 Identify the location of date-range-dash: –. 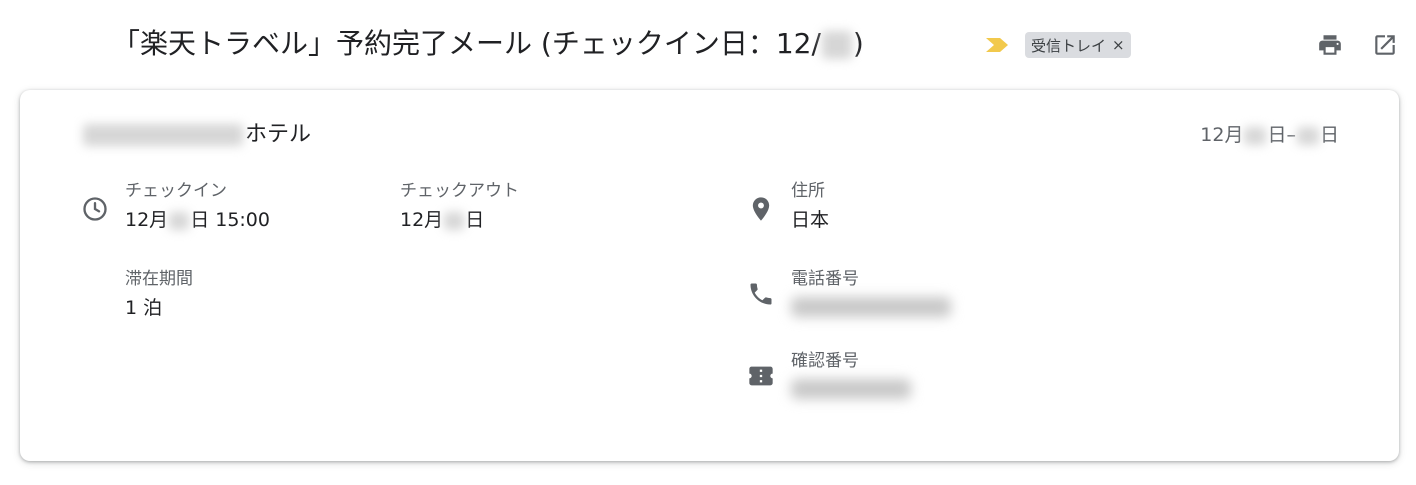
(1291, 135).